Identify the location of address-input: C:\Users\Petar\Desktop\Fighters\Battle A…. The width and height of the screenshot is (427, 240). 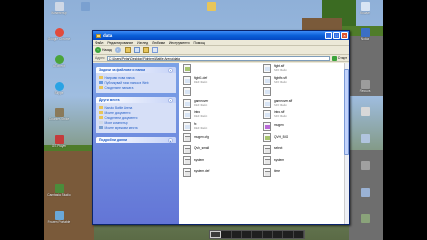
(218, 58).